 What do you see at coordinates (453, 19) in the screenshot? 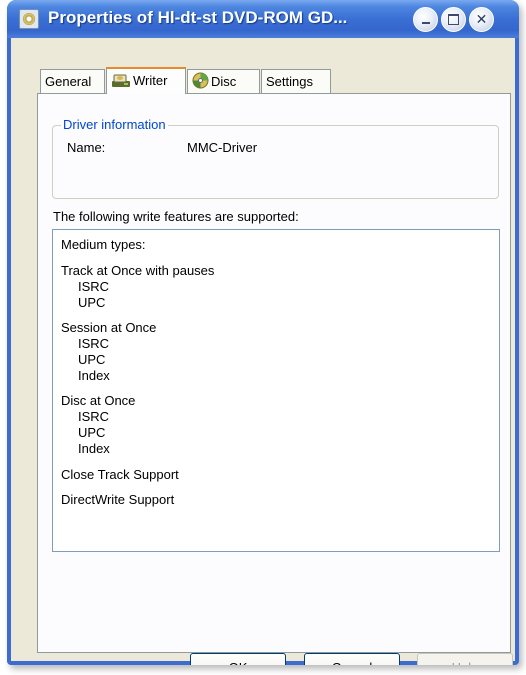
I see `maximize-button` at bounding box center [453, 19].